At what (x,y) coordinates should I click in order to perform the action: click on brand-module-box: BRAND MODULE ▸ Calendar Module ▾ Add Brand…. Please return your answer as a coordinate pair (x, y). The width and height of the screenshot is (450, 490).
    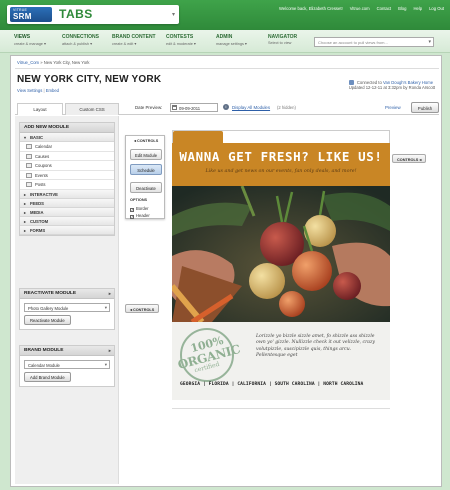
    Looking at the image, I should click on (67, 366).